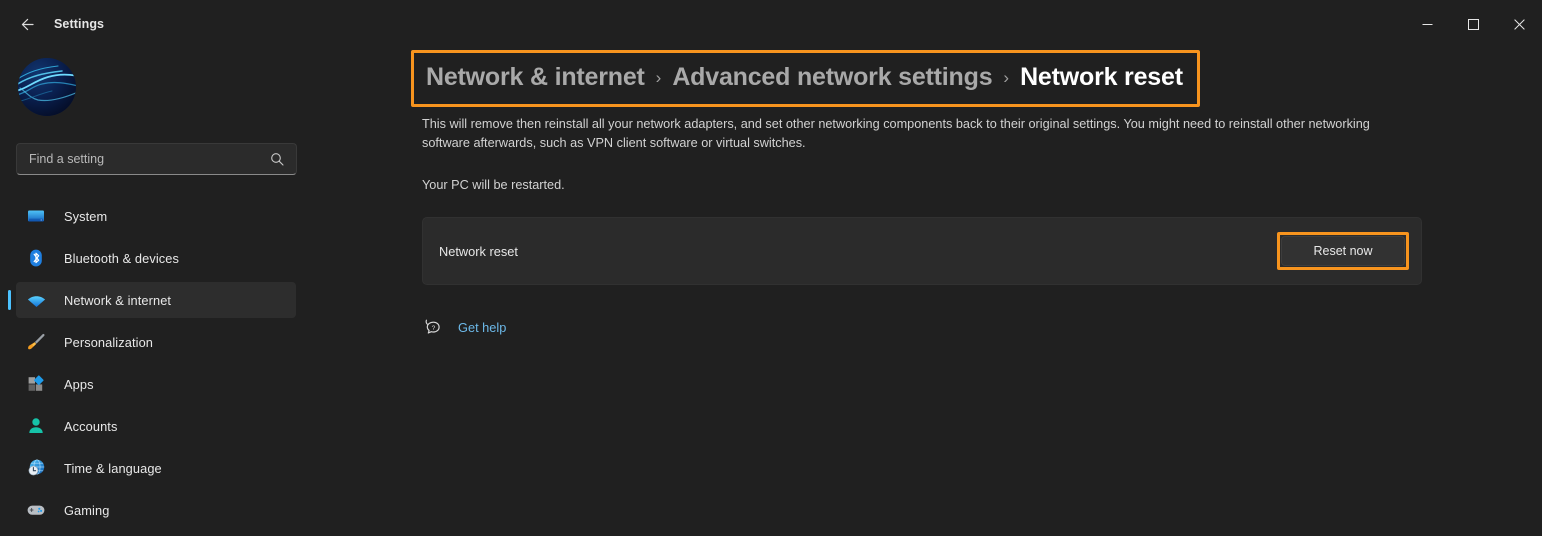 The height and width of the screenshot is (536, 1542). I want to click on minimize-button, so click(1427, 24).